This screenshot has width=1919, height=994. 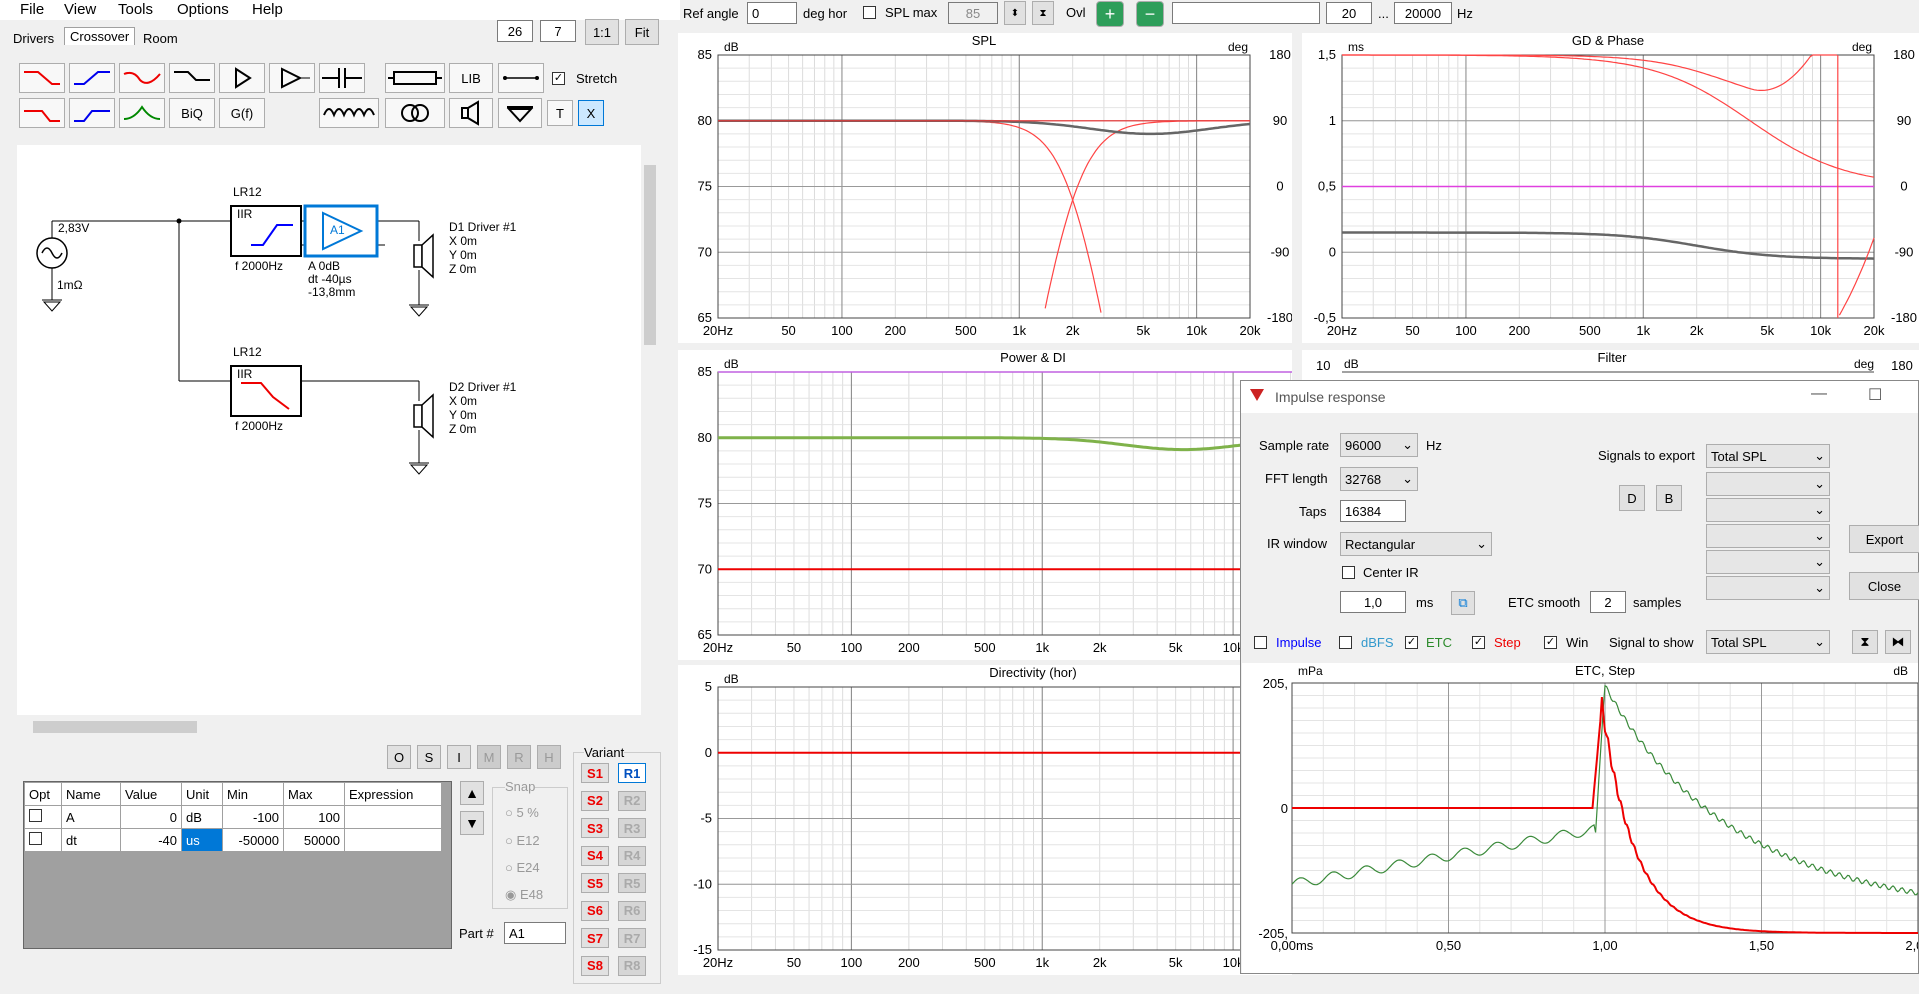 What do you see at coordinates (115, 727) in the screenshot?
I see `hscroll-thumb` at bounding box center [115, 727].